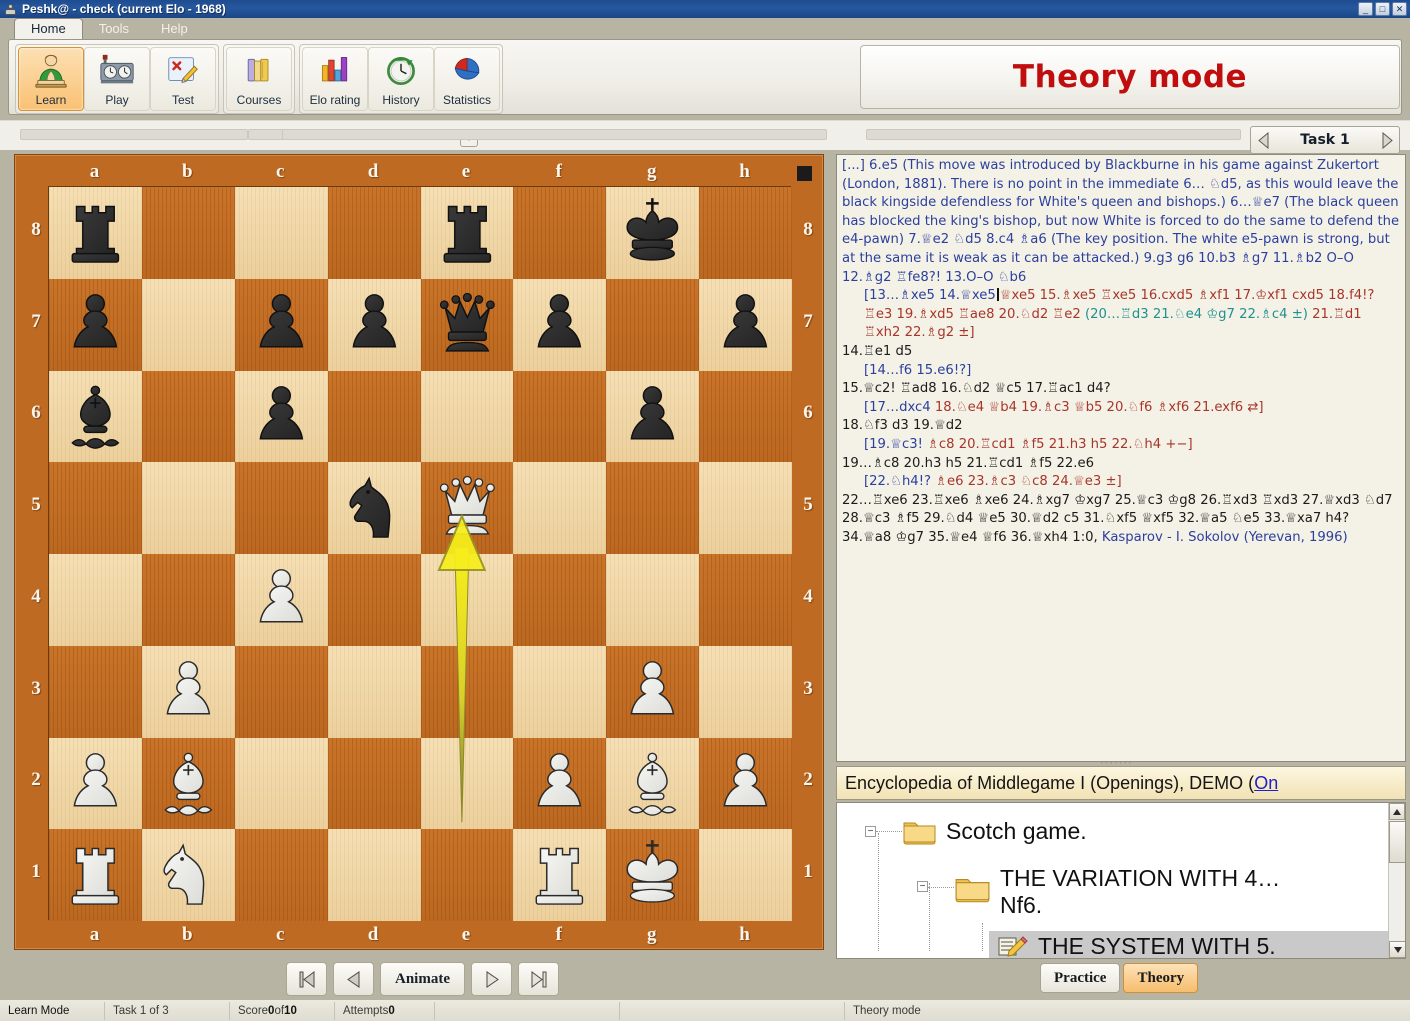  I want to click on first-move-button, so click(306, 979).